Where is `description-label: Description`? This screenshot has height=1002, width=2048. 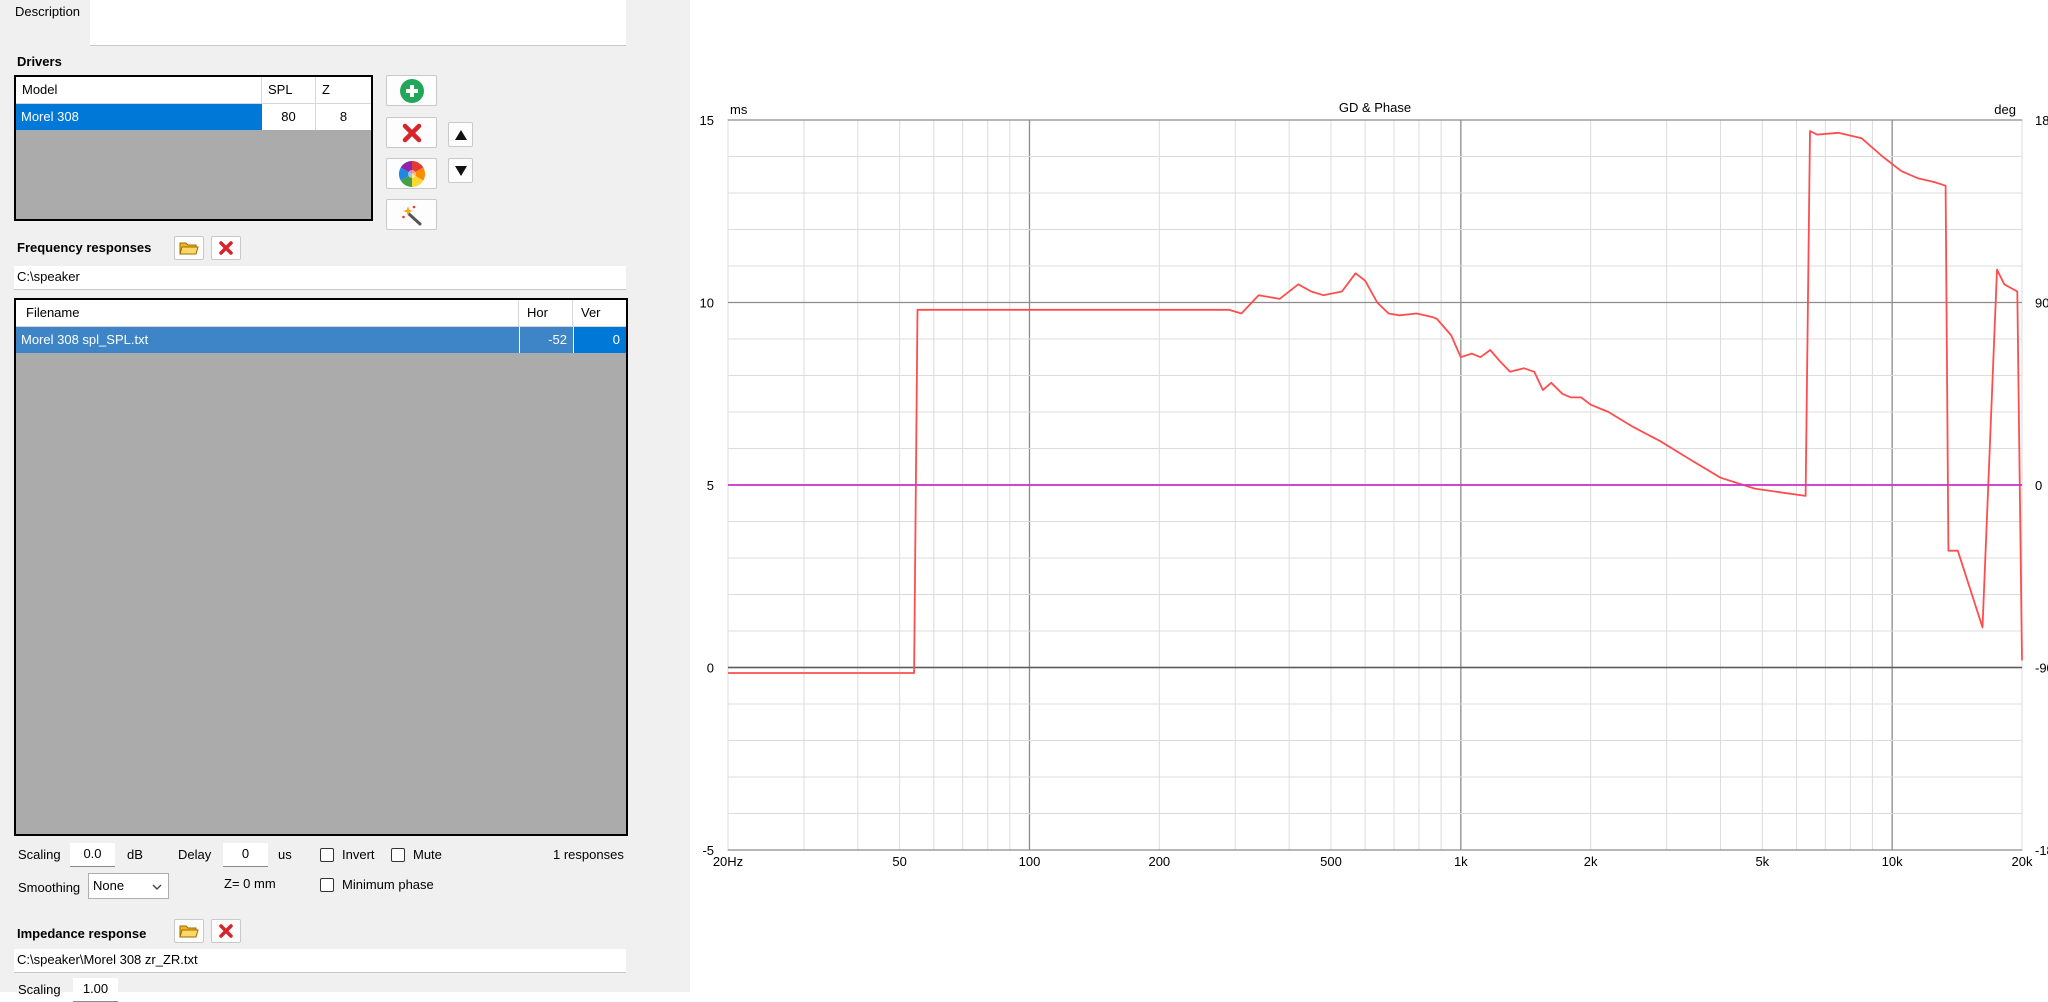 description-label: Description is located at coordinates (48, 11).